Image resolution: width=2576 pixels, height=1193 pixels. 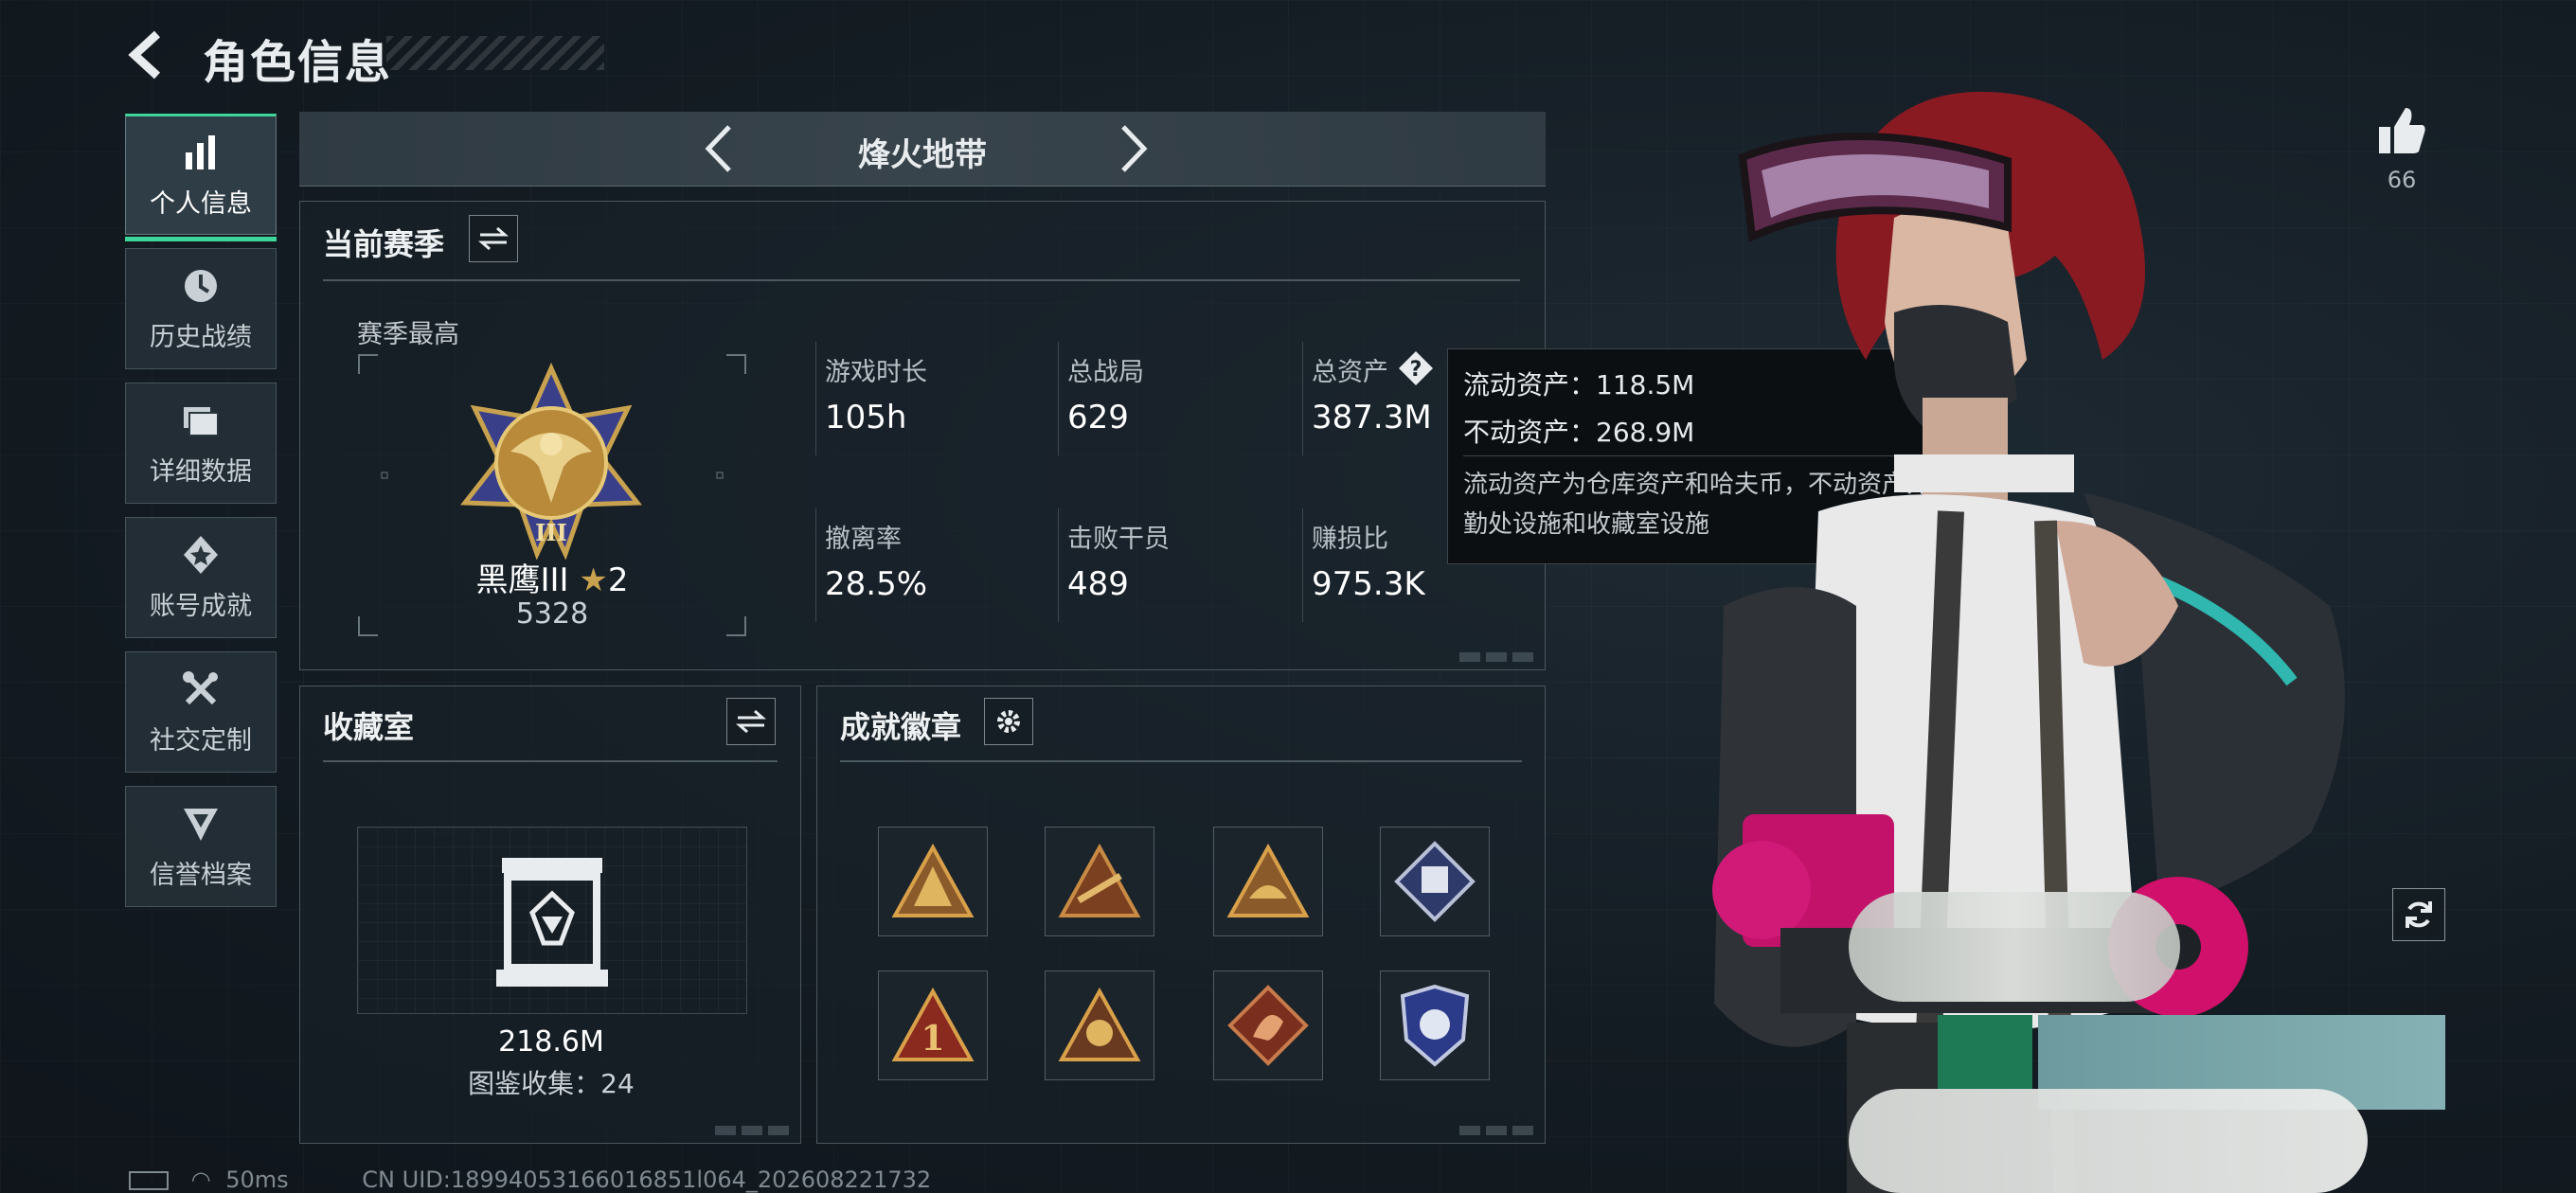 I want to click on display-case-icon, so click(x=552, y=922).